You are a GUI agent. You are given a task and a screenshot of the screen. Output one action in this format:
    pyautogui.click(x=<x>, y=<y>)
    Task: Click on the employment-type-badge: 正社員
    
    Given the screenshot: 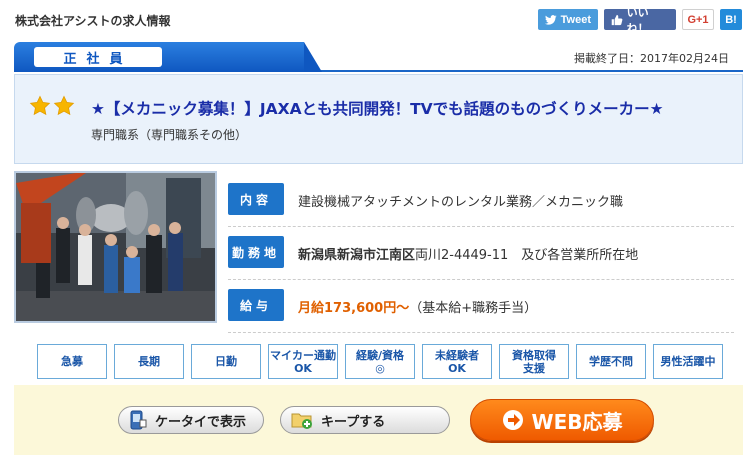 What is the action you would take?
    pyautogui.click(x=98, y=57)
    